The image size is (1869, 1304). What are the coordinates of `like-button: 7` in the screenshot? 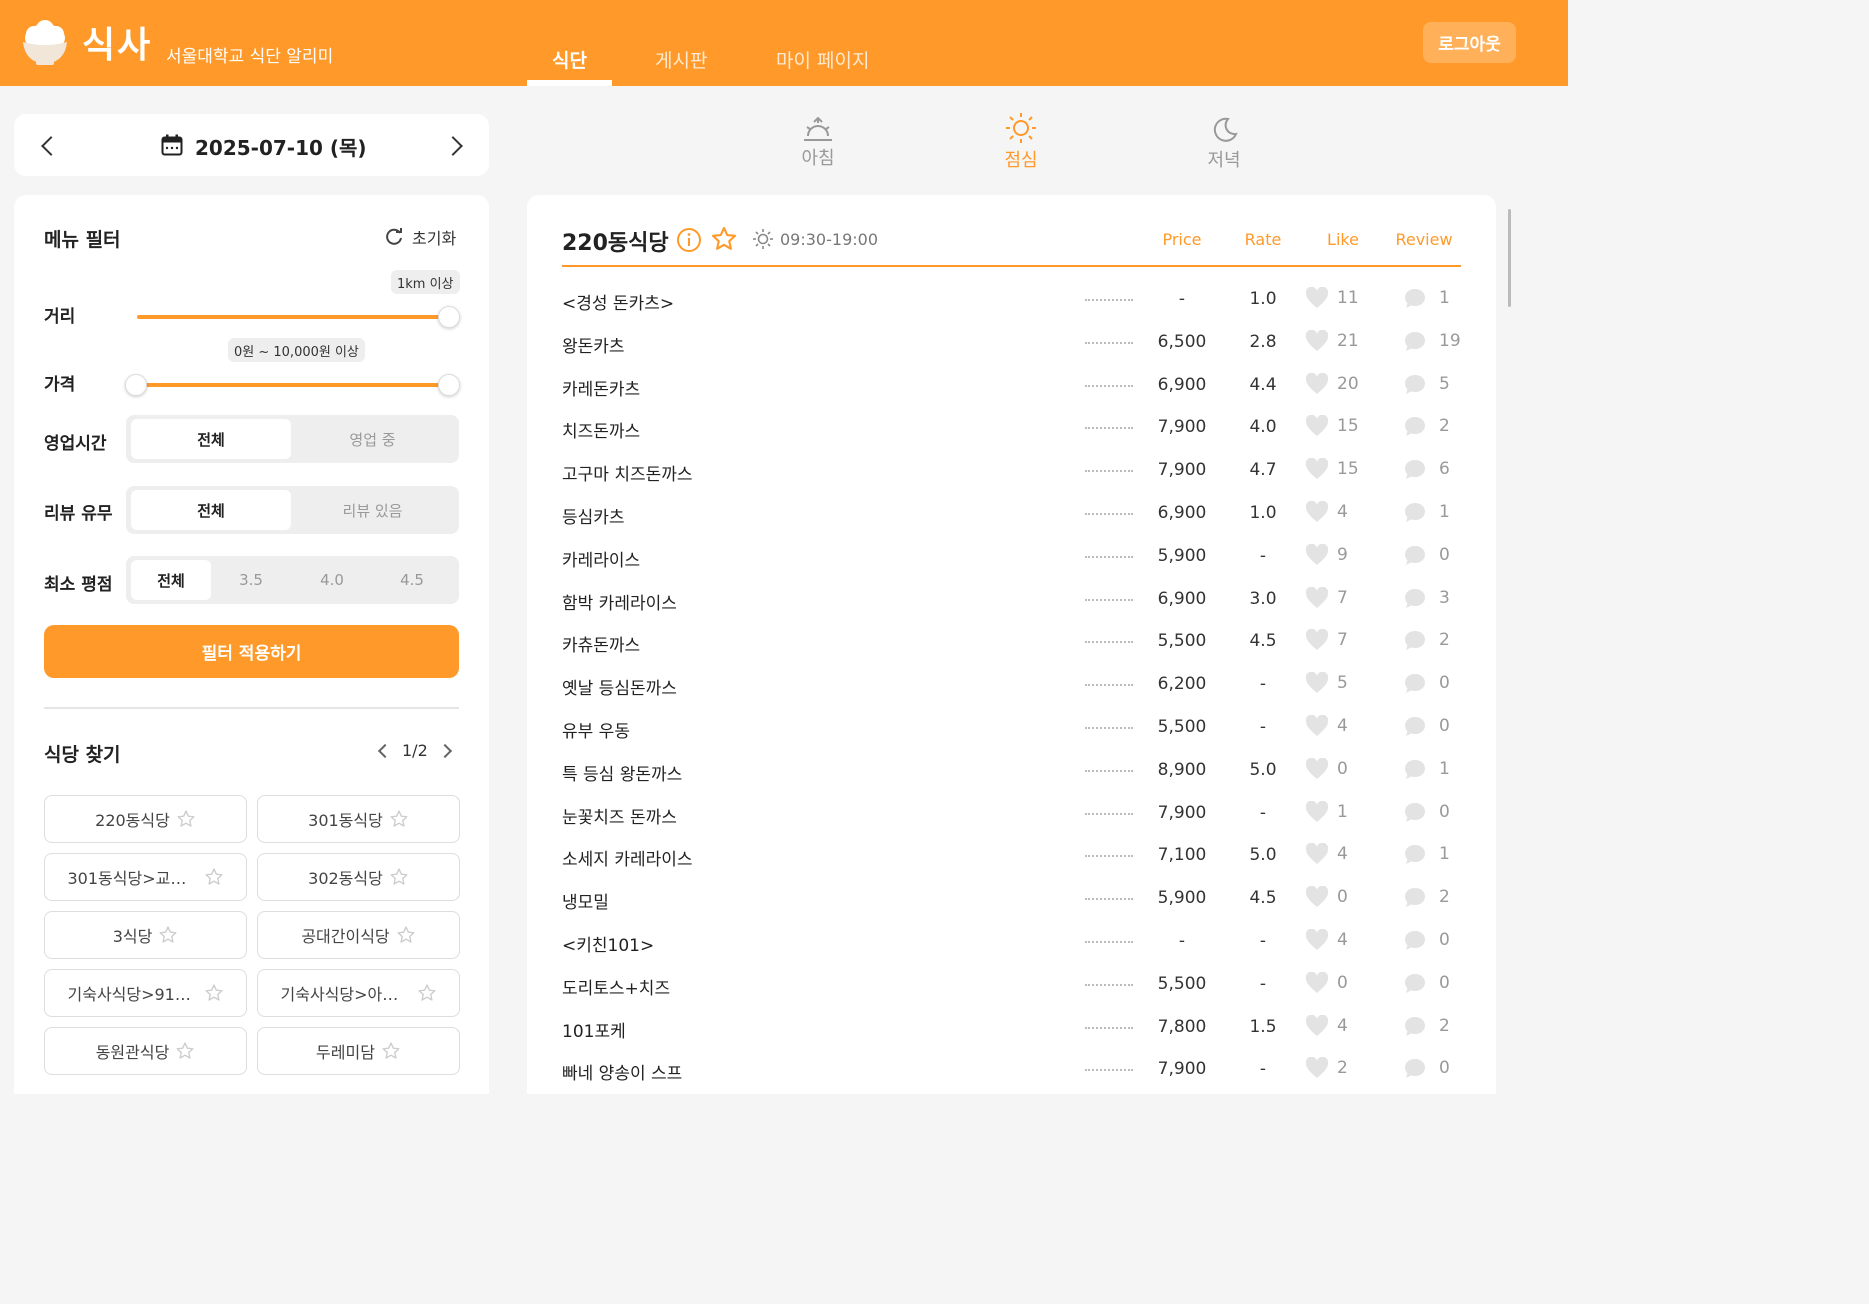 It's located at (1326, 597).